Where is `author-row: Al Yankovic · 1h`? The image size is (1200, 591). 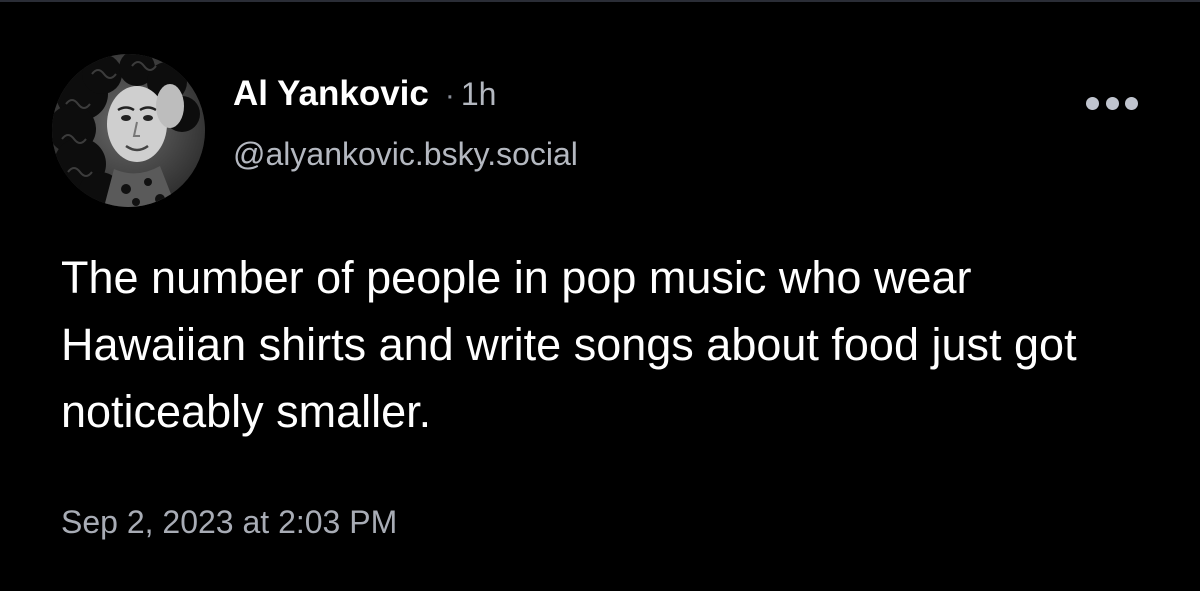
author-row: Al Yankovic · 1h is located at coordinates (364, 98).